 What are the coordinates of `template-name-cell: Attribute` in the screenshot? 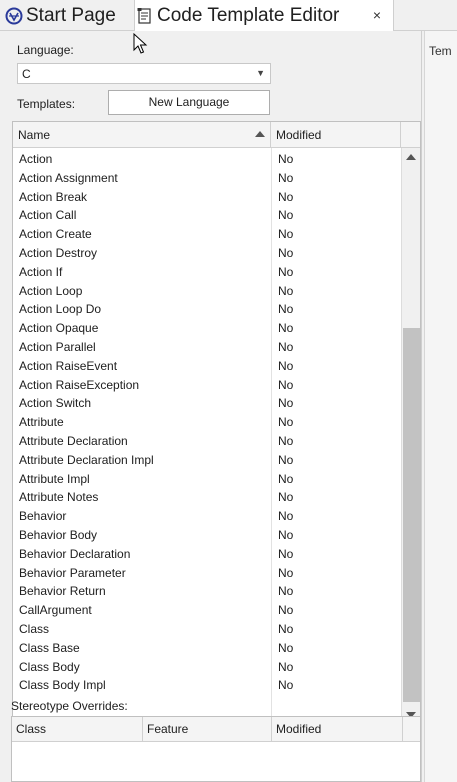 It's located at (41, 422).